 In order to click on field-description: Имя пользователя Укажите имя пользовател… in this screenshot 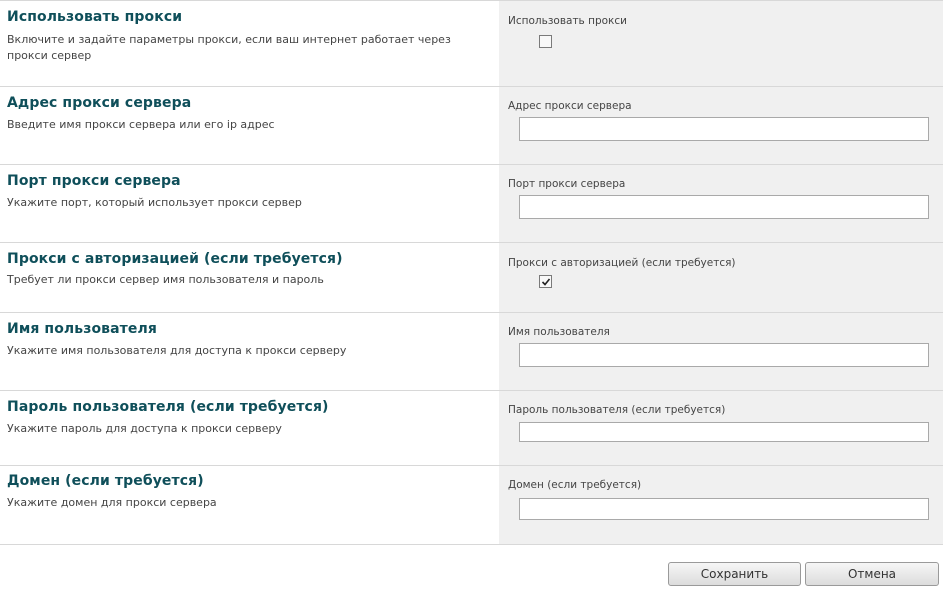, I will do `click(249, 351)`.